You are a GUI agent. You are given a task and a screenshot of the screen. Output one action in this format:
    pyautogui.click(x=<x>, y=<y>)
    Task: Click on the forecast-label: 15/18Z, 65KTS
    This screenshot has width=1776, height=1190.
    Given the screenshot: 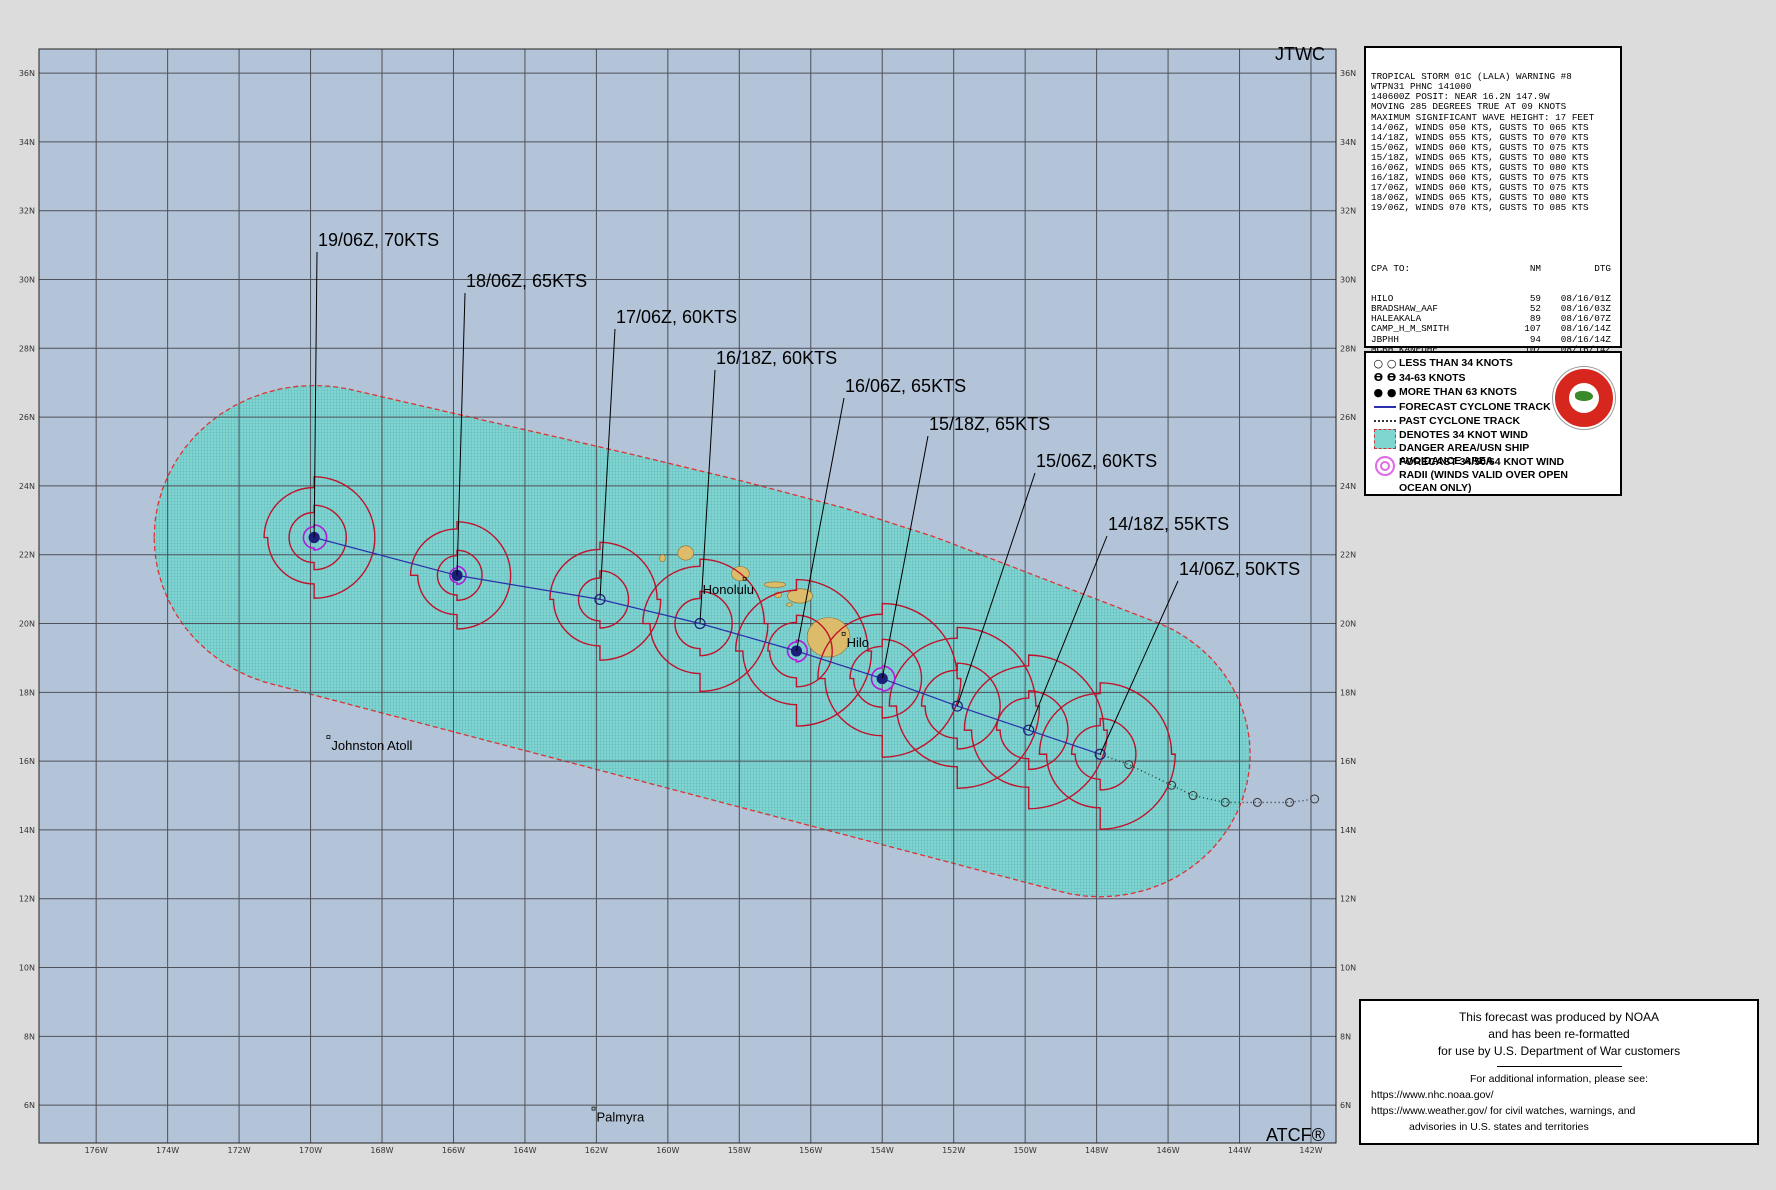 What is the action you would take?
    pyautogui.click(x=989, y=424)
    